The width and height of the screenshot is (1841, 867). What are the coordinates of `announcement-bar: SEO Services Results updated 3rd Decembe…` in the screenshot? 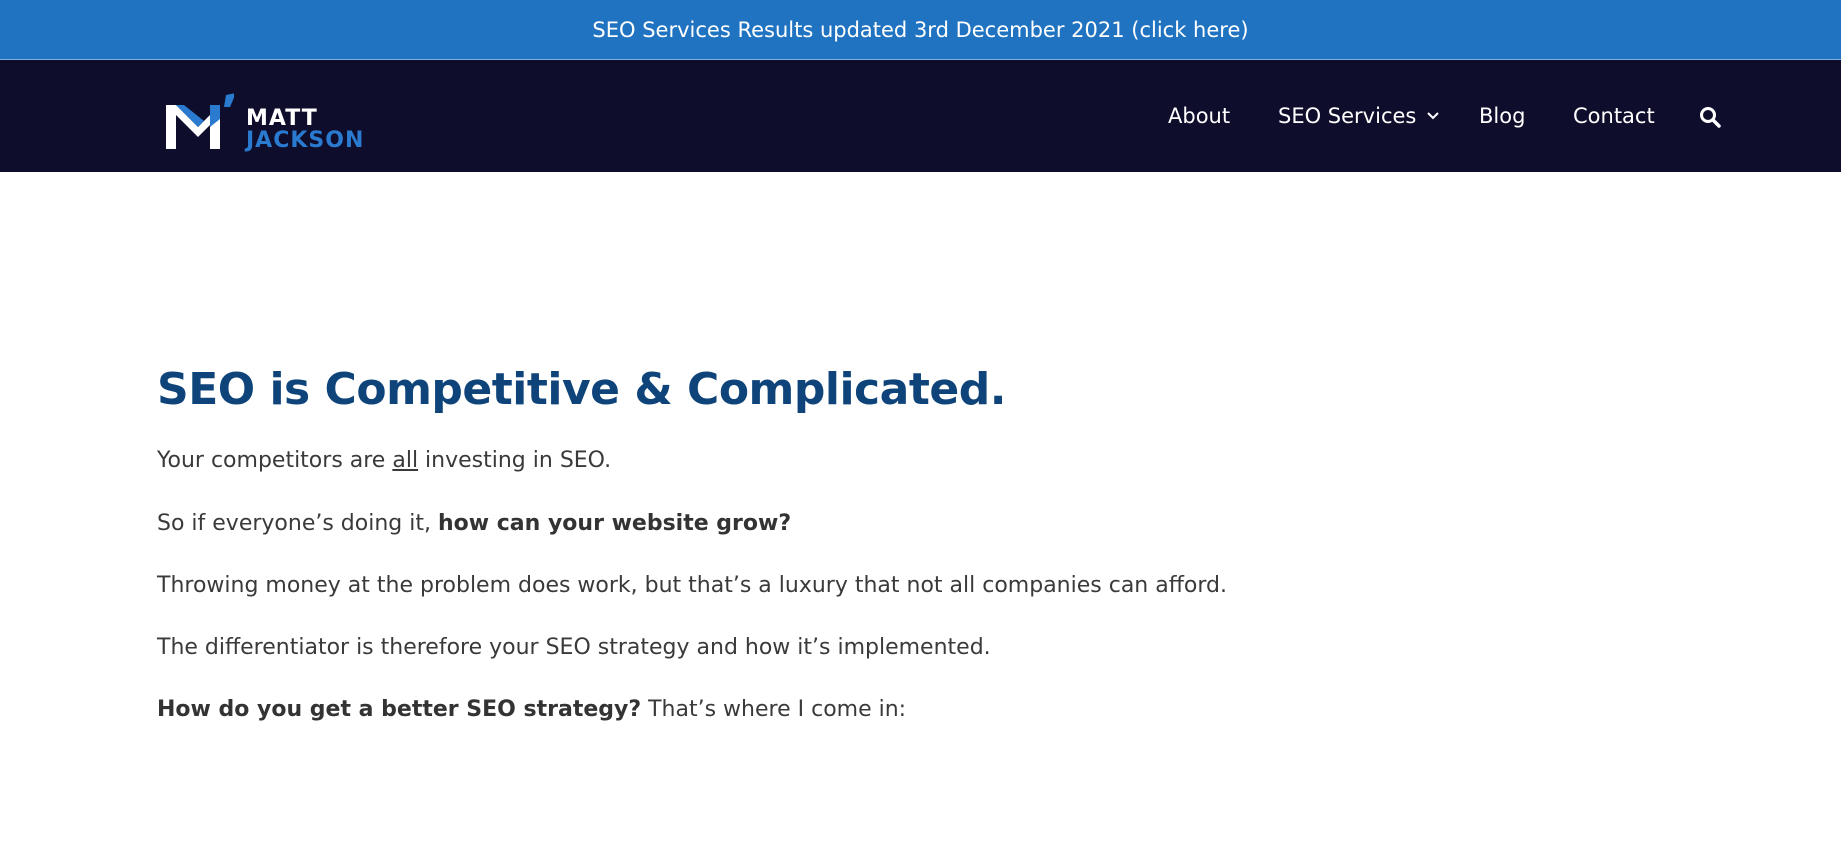 It's located at (920, 30).